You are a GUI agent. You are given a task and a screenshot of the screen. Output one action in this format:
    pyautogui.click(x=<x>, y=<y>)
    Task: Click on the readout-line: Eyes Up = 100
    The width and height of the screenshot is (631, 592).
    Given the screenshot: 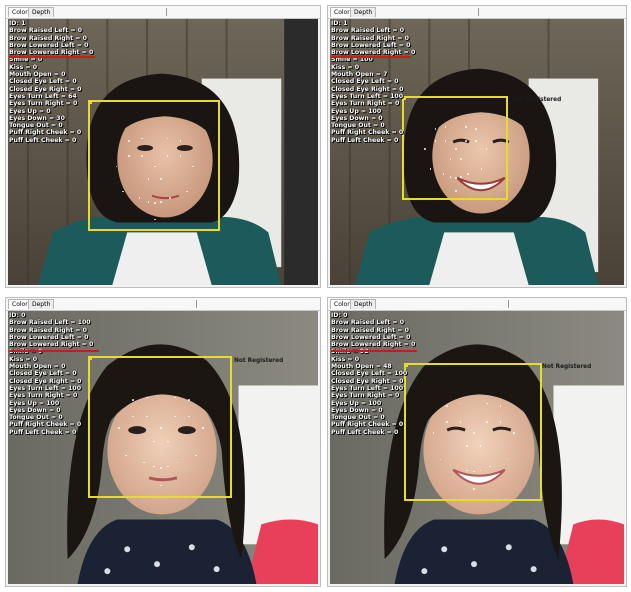 What is the action you would take?
    pyautogui.click(x=356, y=403)
    